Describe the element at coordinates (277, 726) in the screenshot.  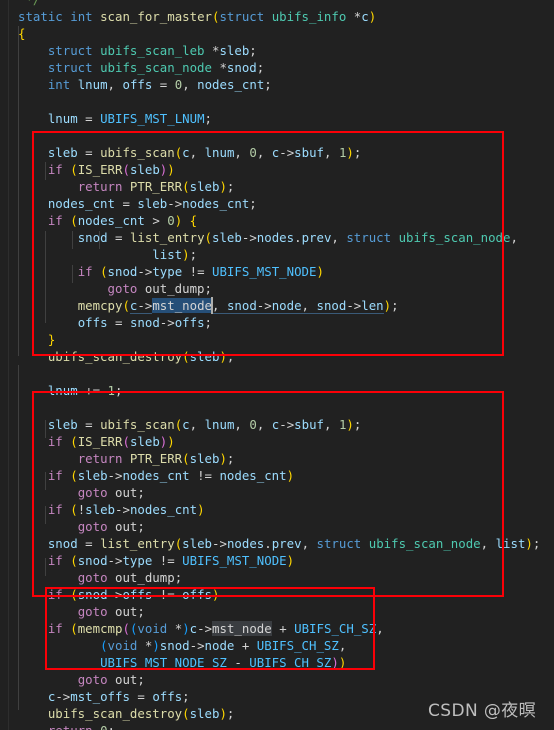
I see `code-line: return 0;` at that location.